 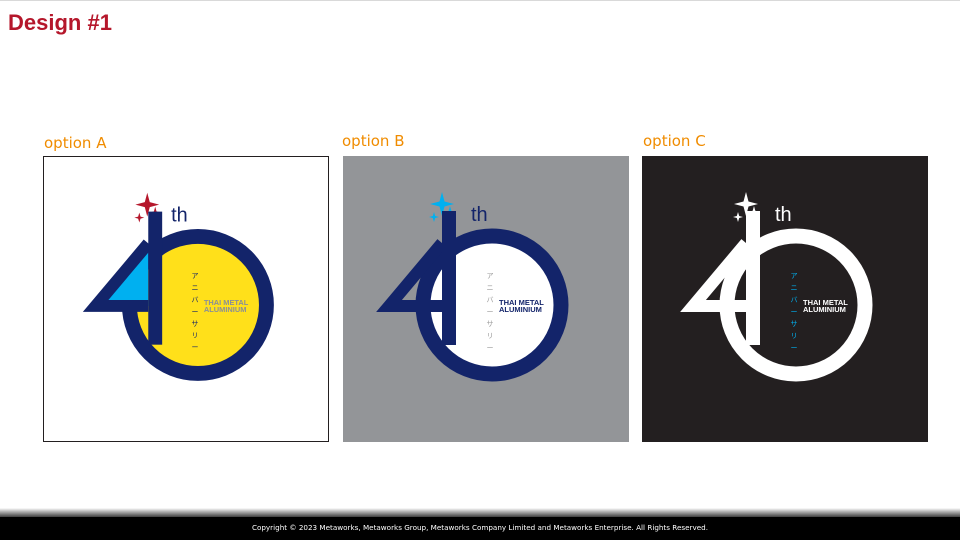 I want to click on option-b-label: option B, so click(x=373, y=141).